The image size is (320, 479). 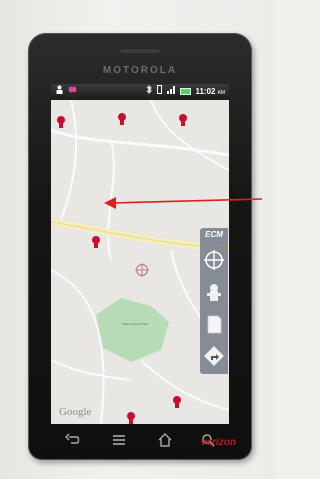 I want to click on back-icon, so click(x=73, y=440).